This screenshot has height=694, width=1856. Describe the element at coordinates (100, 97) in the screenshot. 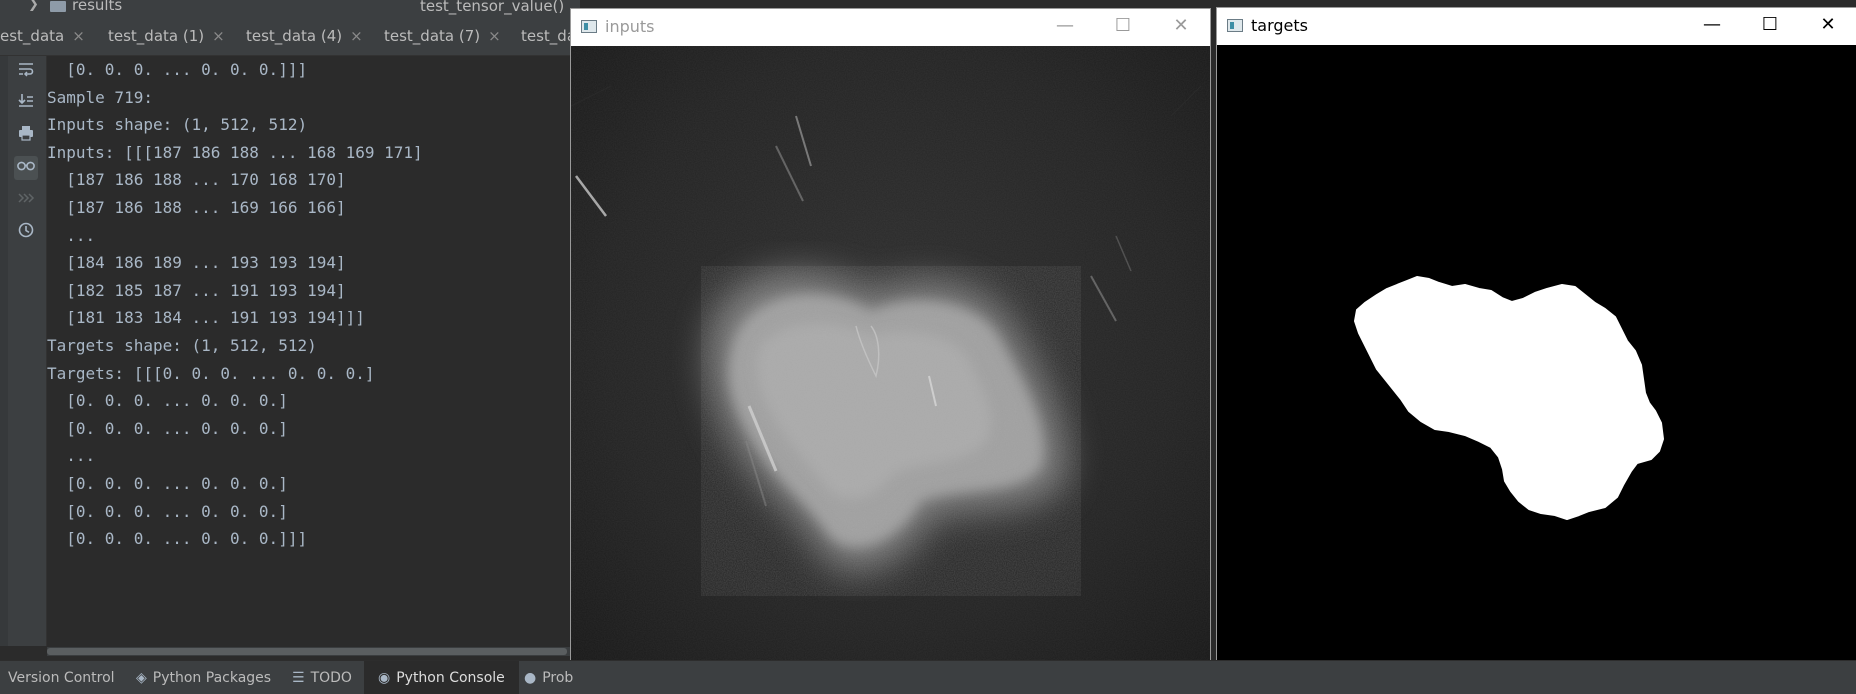

I see `console-line: Sample 719:` at that location.